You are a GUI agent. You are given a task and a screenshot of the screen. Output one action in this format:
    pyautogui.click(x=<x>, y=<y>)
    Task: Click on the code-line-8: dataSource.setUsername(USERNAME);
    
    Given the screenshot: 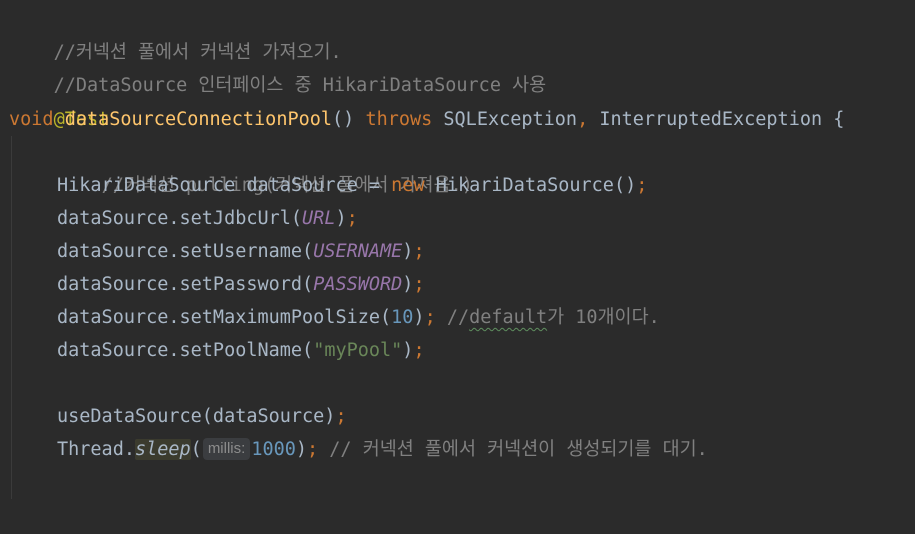 What is the action you would take?
    pyautogui.click(x=241, y=251)
    